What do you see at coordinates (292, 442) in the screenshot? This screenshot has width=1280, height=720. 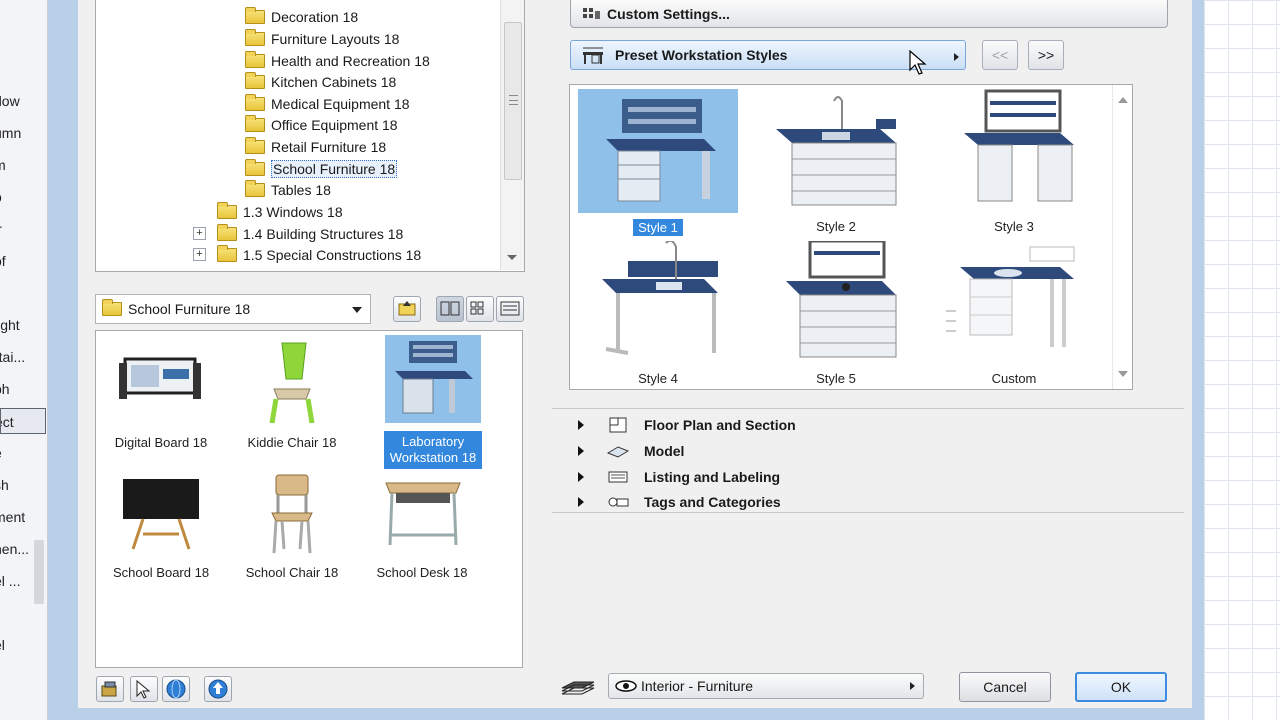 I see `object-label: Kiddie Chair 18` at bounding box center [292, 442].